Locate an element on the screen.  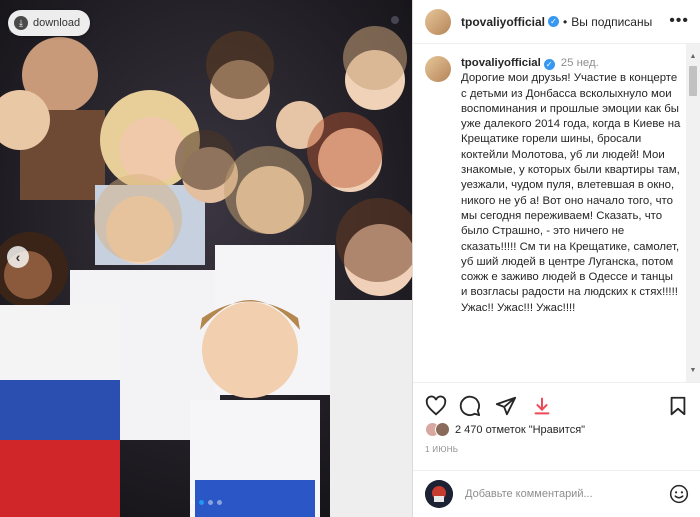
comment-input is located at coordinates (565, 494).